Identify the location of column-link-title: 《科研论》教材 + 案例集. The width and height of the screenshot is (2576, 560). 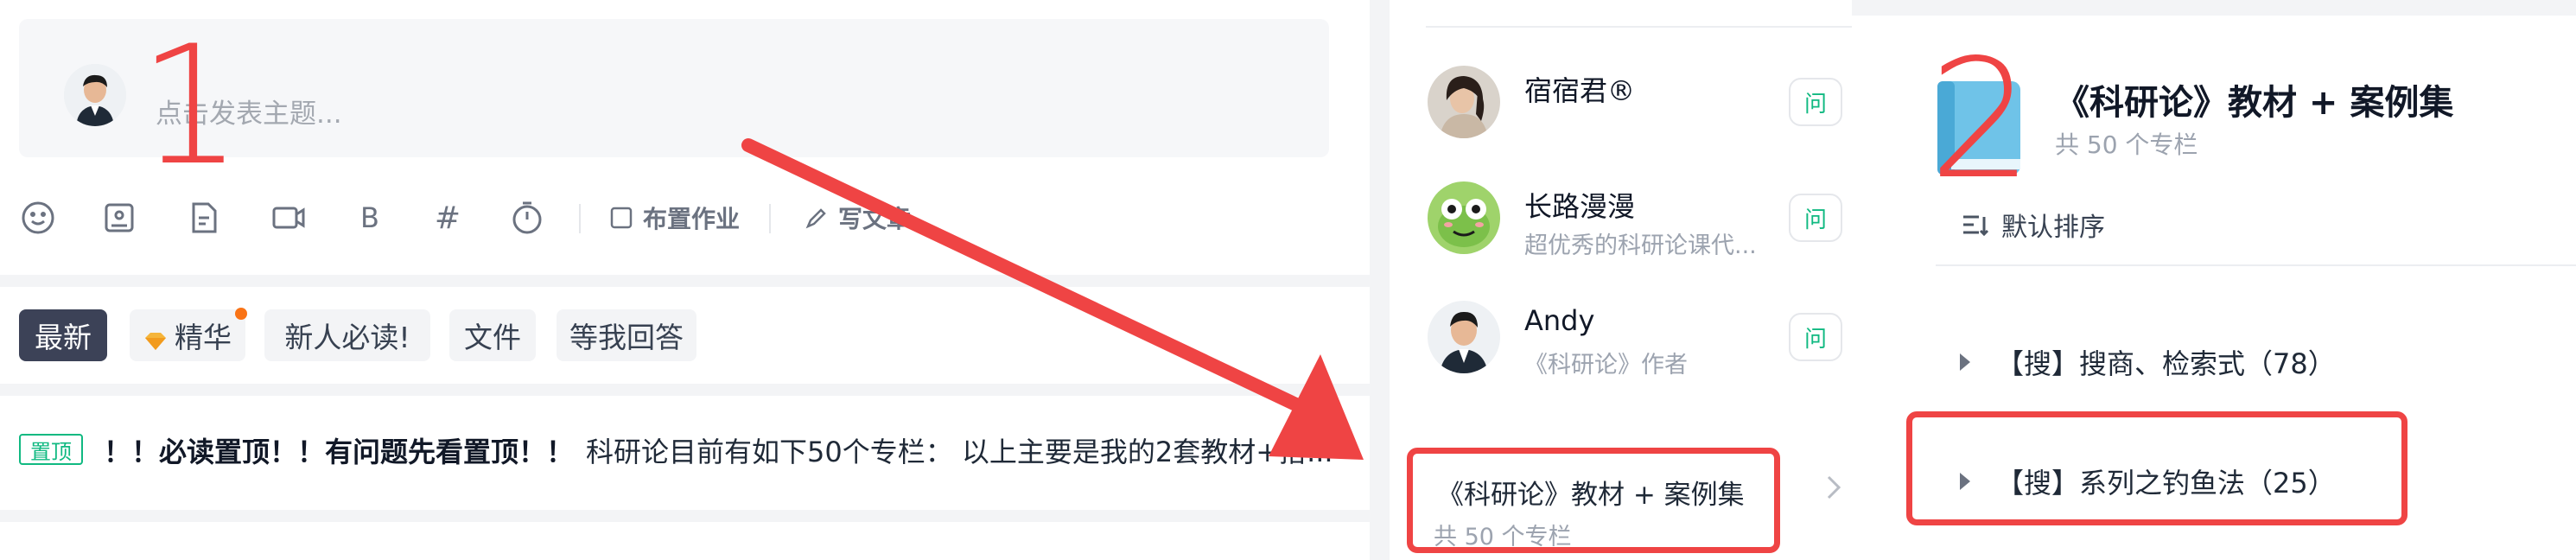
(1591, 495).